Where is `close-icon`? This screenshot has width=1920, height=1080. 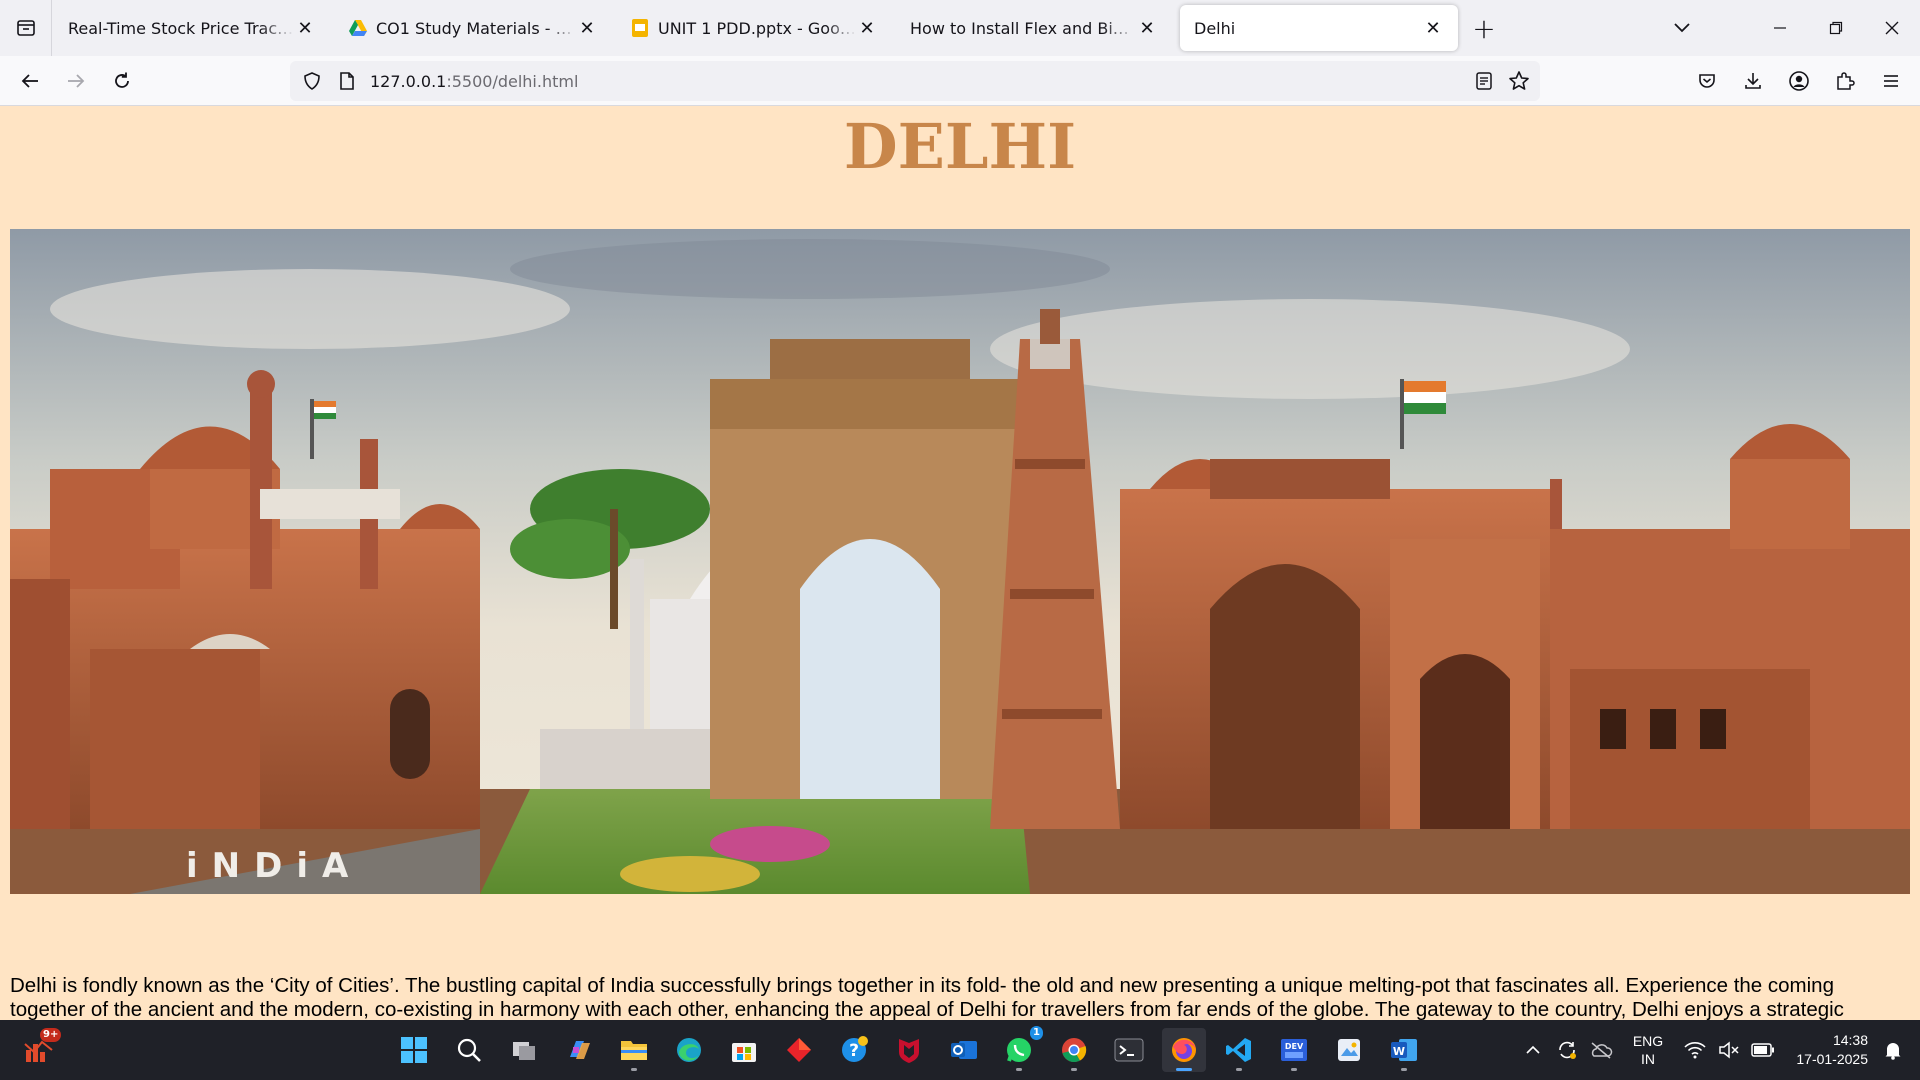 close-icon is located at coordinates (1892, 28).